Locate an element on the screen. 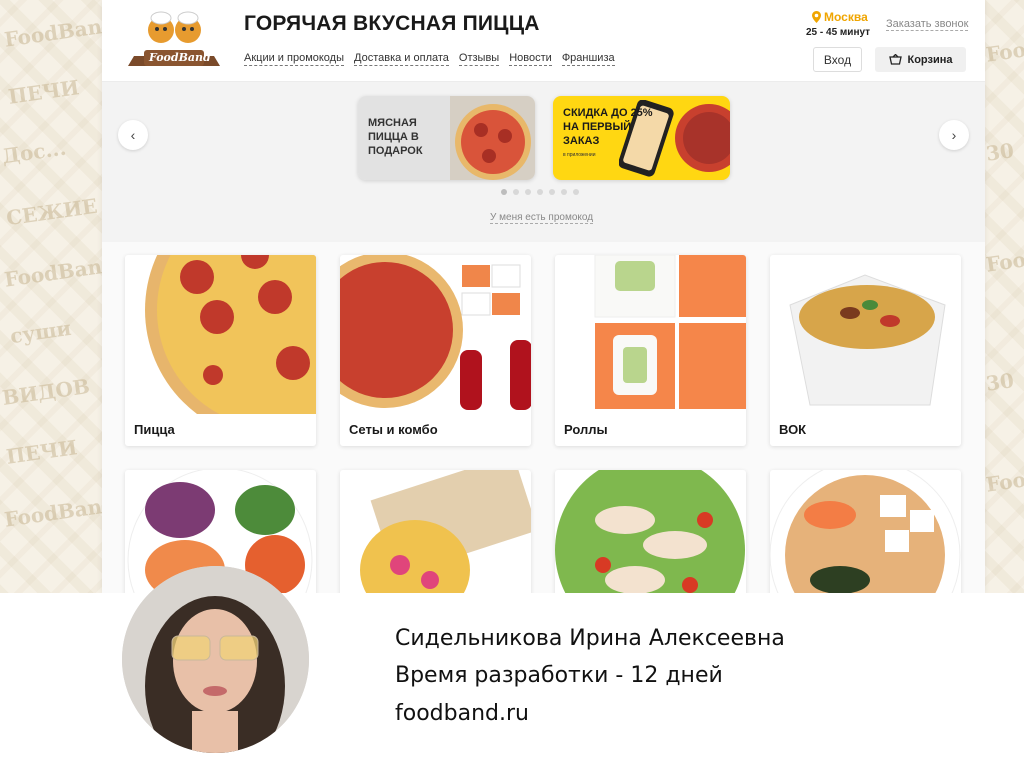  nav-delivery: Доставка и оплата is located at coordinates (401, 59).